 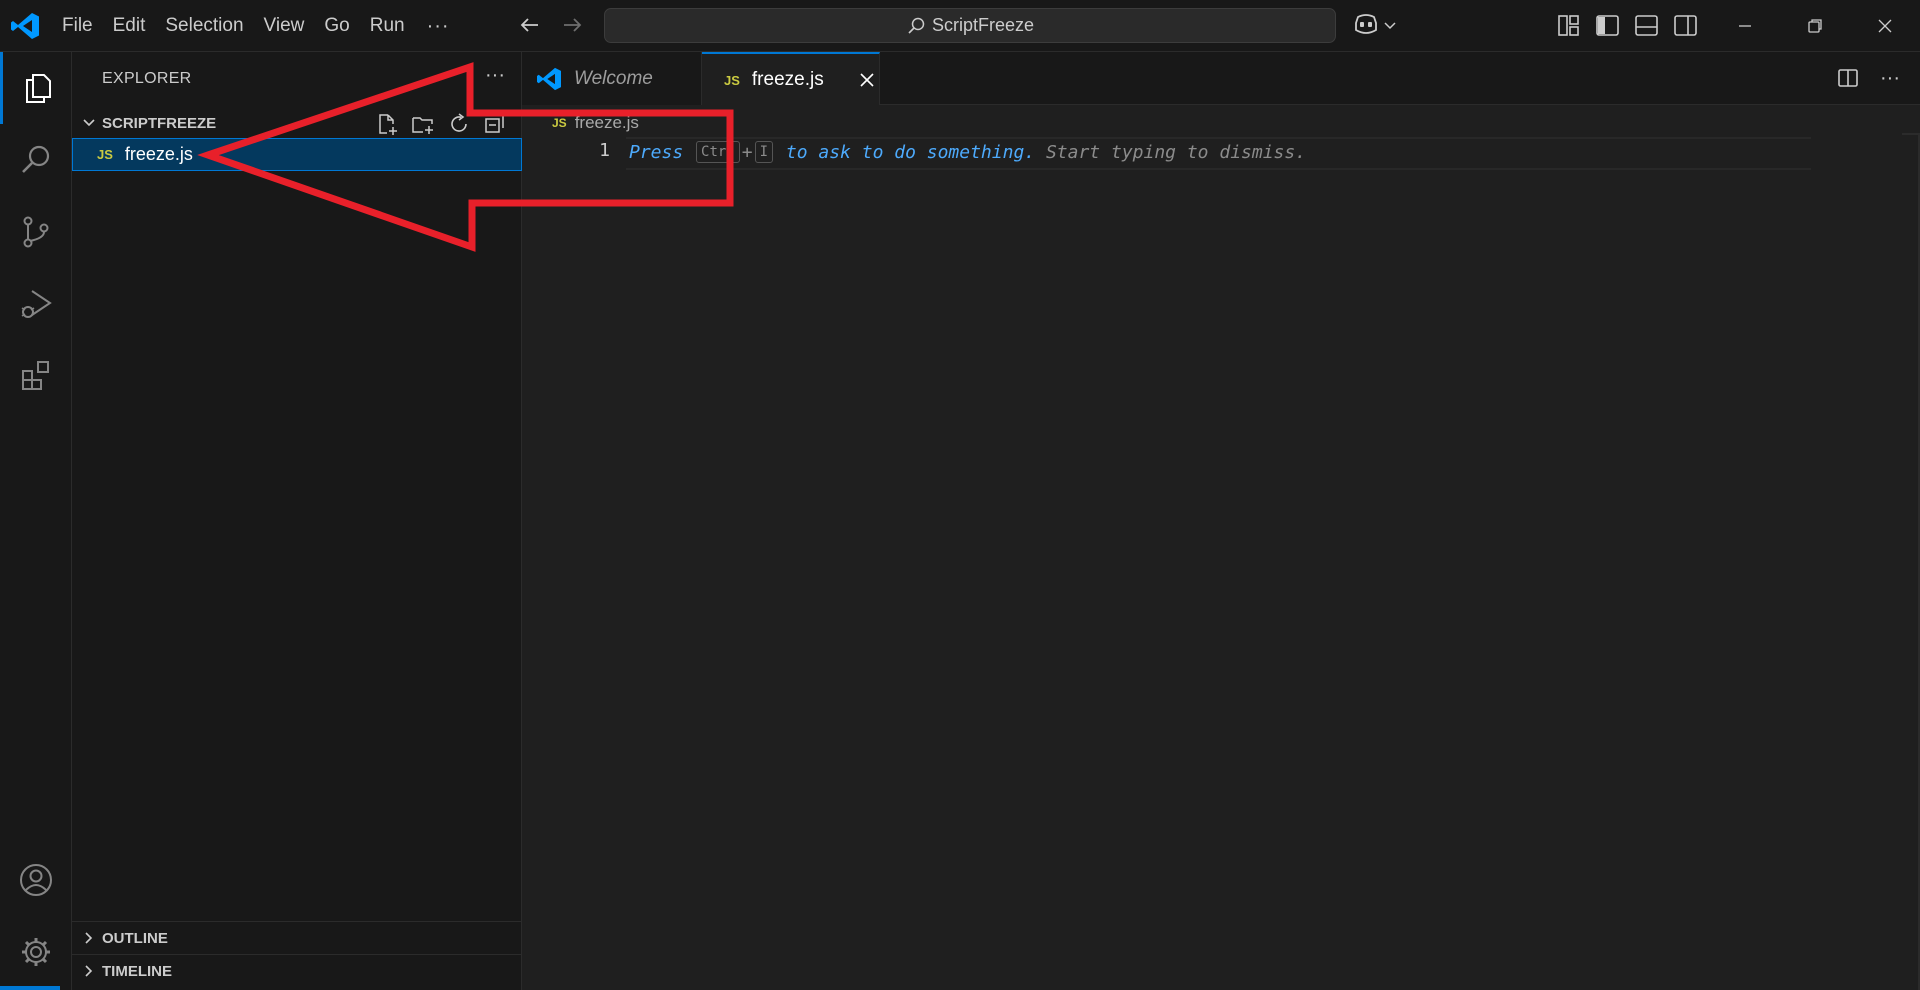 What do you see at coordinates (495, 124) in the screenshot?
I see `collapse-all-icon` at bounding box center [495, 124].